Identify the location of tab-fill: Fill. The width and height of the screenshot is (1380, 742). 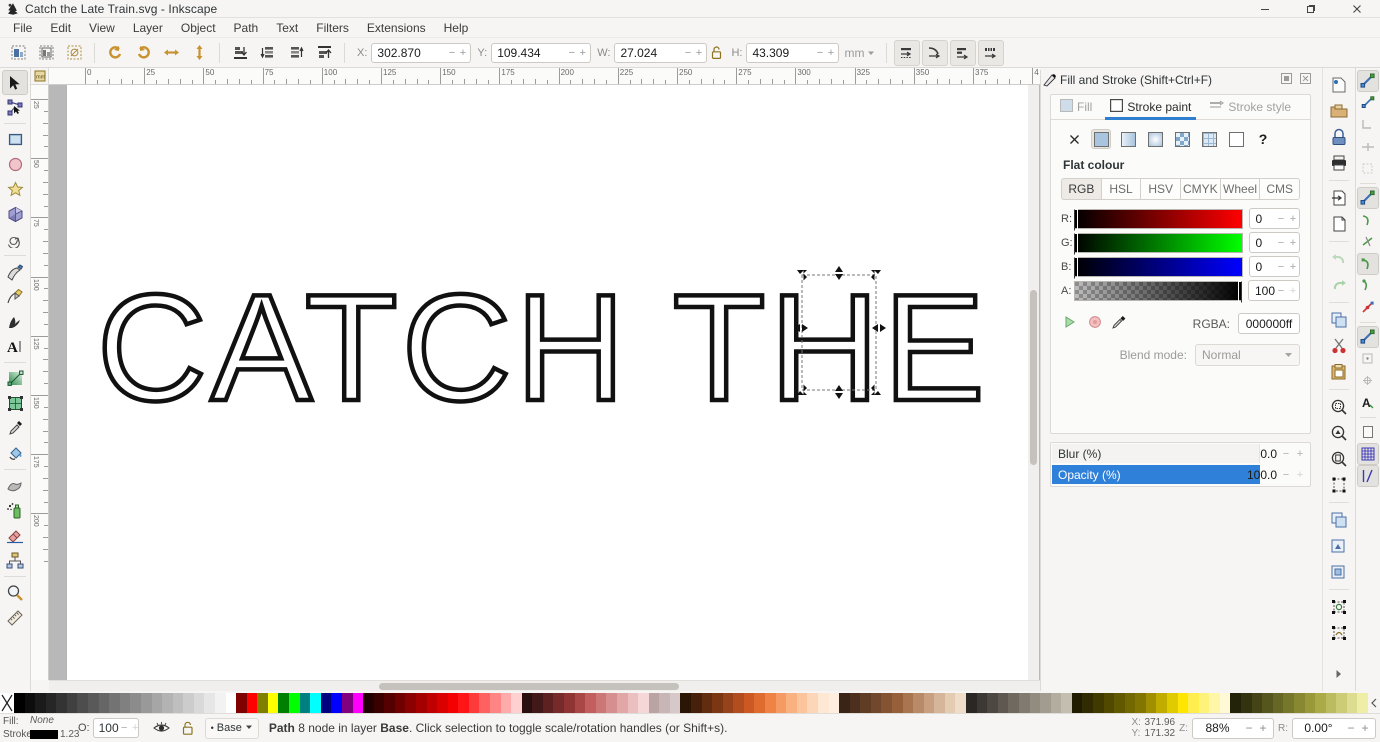
(1076, 107).